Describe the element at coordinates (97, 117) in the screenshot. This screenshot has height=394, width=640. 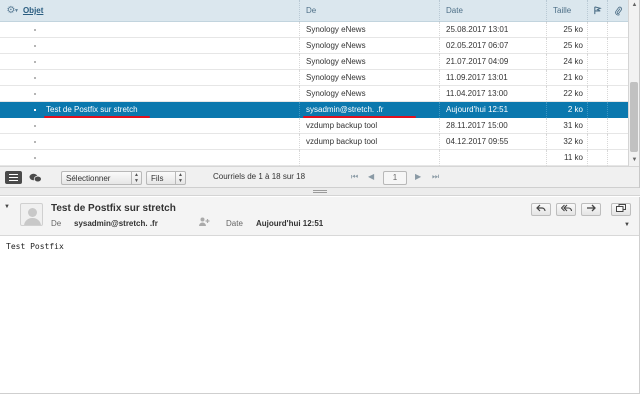
I see `annotation-underline` at that location.